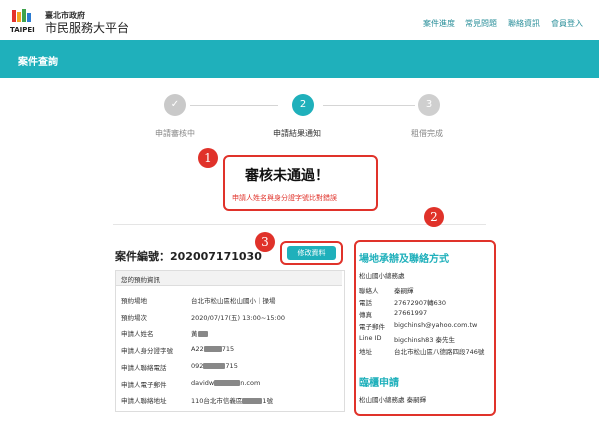 The height and width of the screenshot is (432, 599). I want to click on step-2-circle: 2, so click(303, 105).